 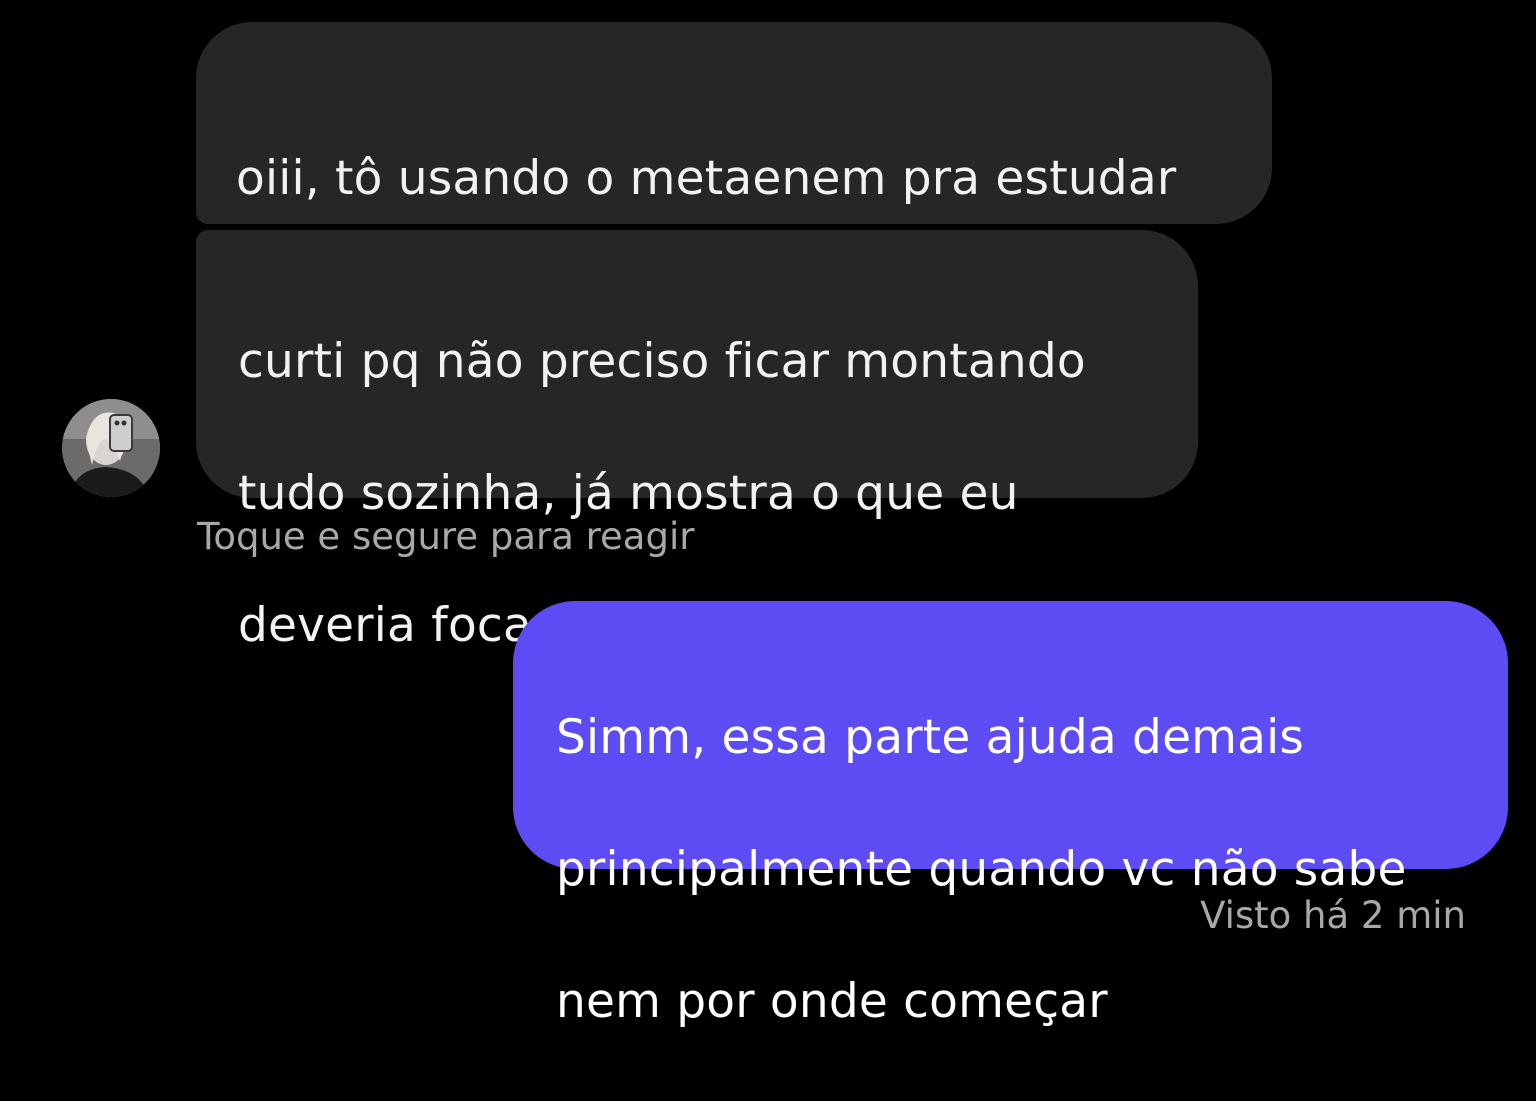 What do you see at coordinates (1333, 915) in the screenshot?
I see `seen-status: Visto há 2 min` at bounding box center [1333, 915].